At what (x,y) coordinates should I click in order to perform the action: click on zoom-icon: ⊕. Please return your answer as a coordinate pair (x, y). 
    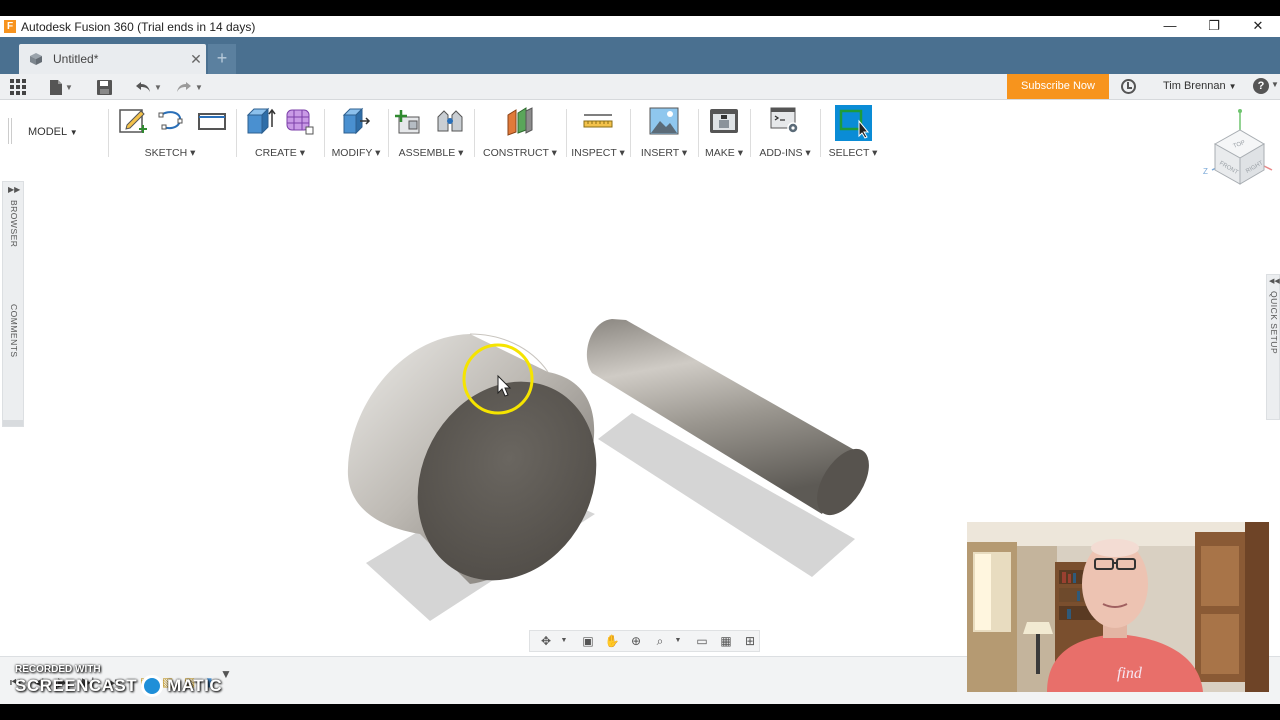
    Looking at the image, I should click on (636, 641).